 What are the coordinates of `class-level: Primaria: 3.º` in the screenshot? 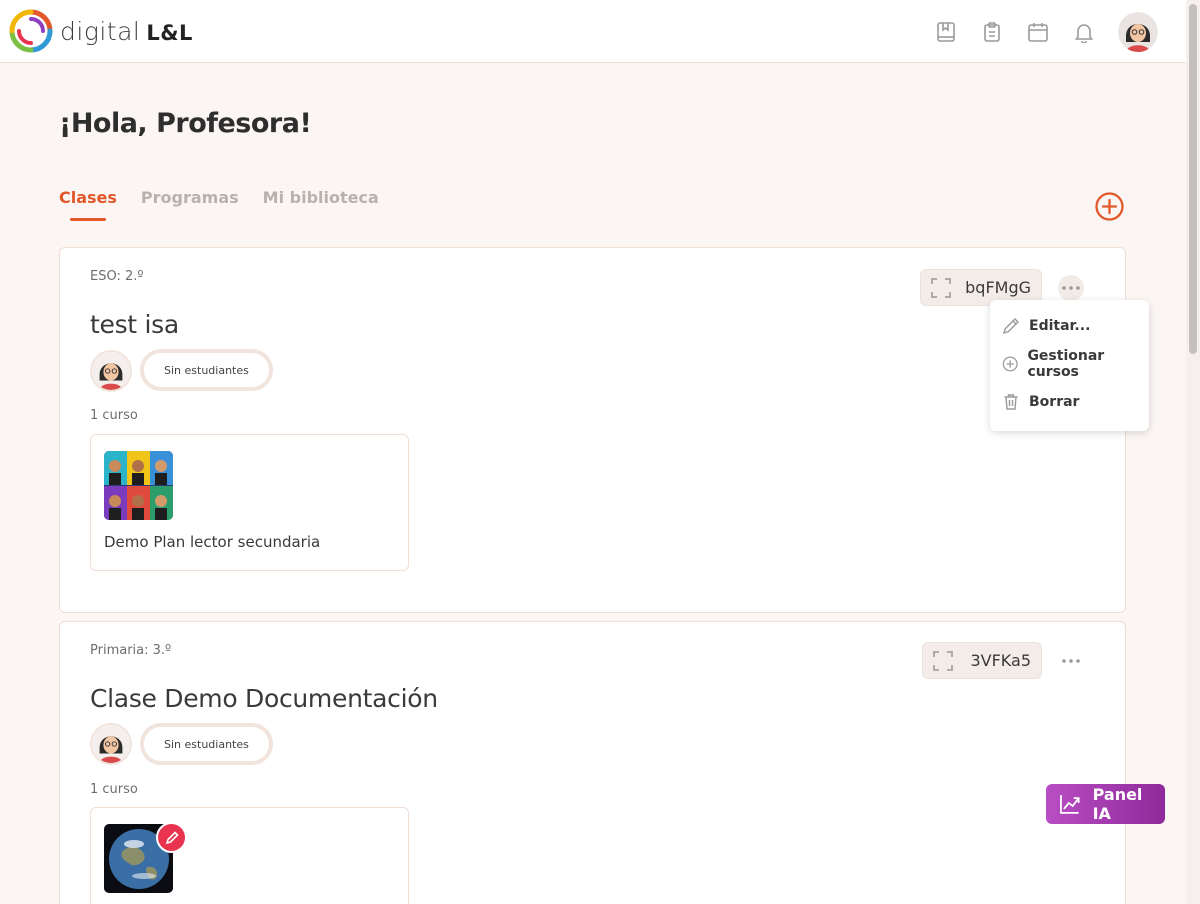 It's located at (131, 650).